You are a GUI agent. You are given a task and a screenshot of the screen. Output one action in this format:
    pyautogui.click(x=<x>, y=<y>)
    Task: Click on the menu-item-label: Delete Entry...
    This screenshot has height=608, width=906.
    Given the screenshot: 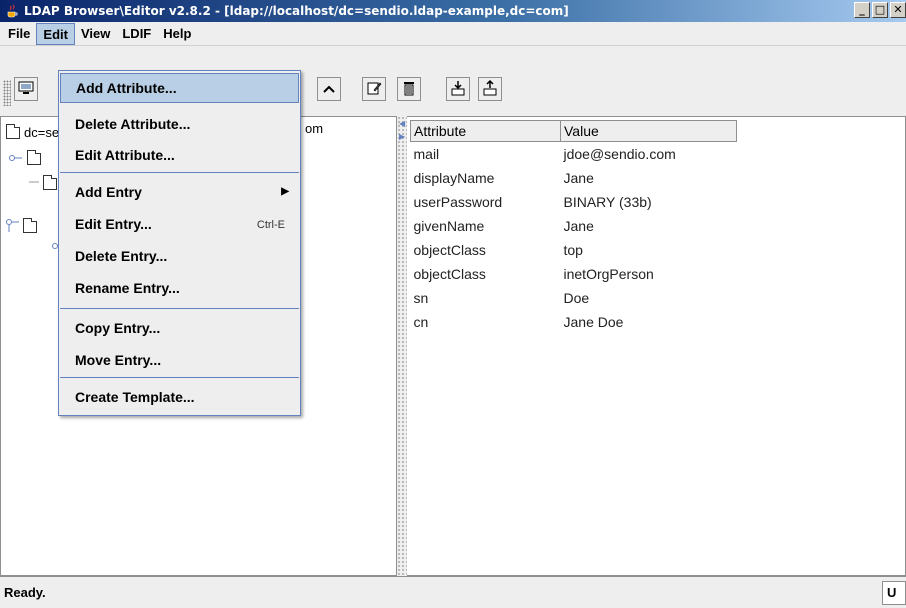 What is the action you would take?
    pyautogui.click(x=121, y=256)
    